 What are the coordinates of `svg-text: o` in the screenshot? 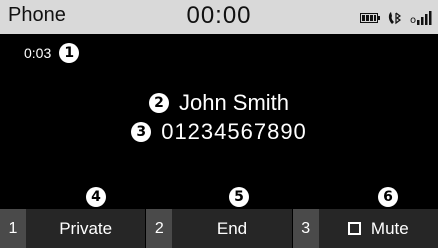 It's located at (413, 20).